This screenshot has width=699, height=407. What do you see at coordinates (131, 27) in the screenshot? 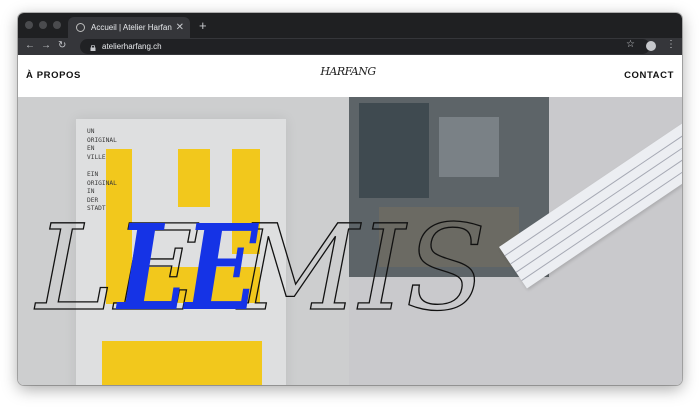
I see `tab-title: Accueil | Atelier Harfang | rens` at bounding box center [131, 27].